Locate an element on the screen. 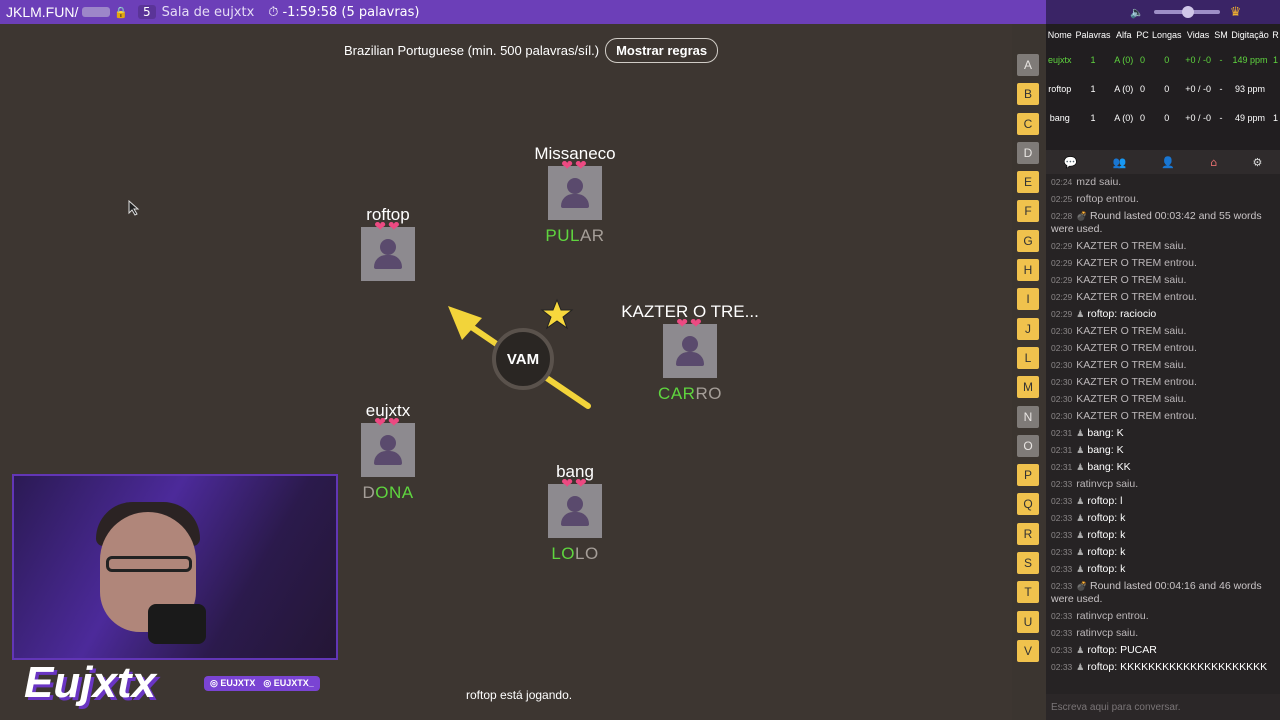 The height and width of the screenshot is (720, 1280). score-header: Alfa is located at coordinates (1124, 35).